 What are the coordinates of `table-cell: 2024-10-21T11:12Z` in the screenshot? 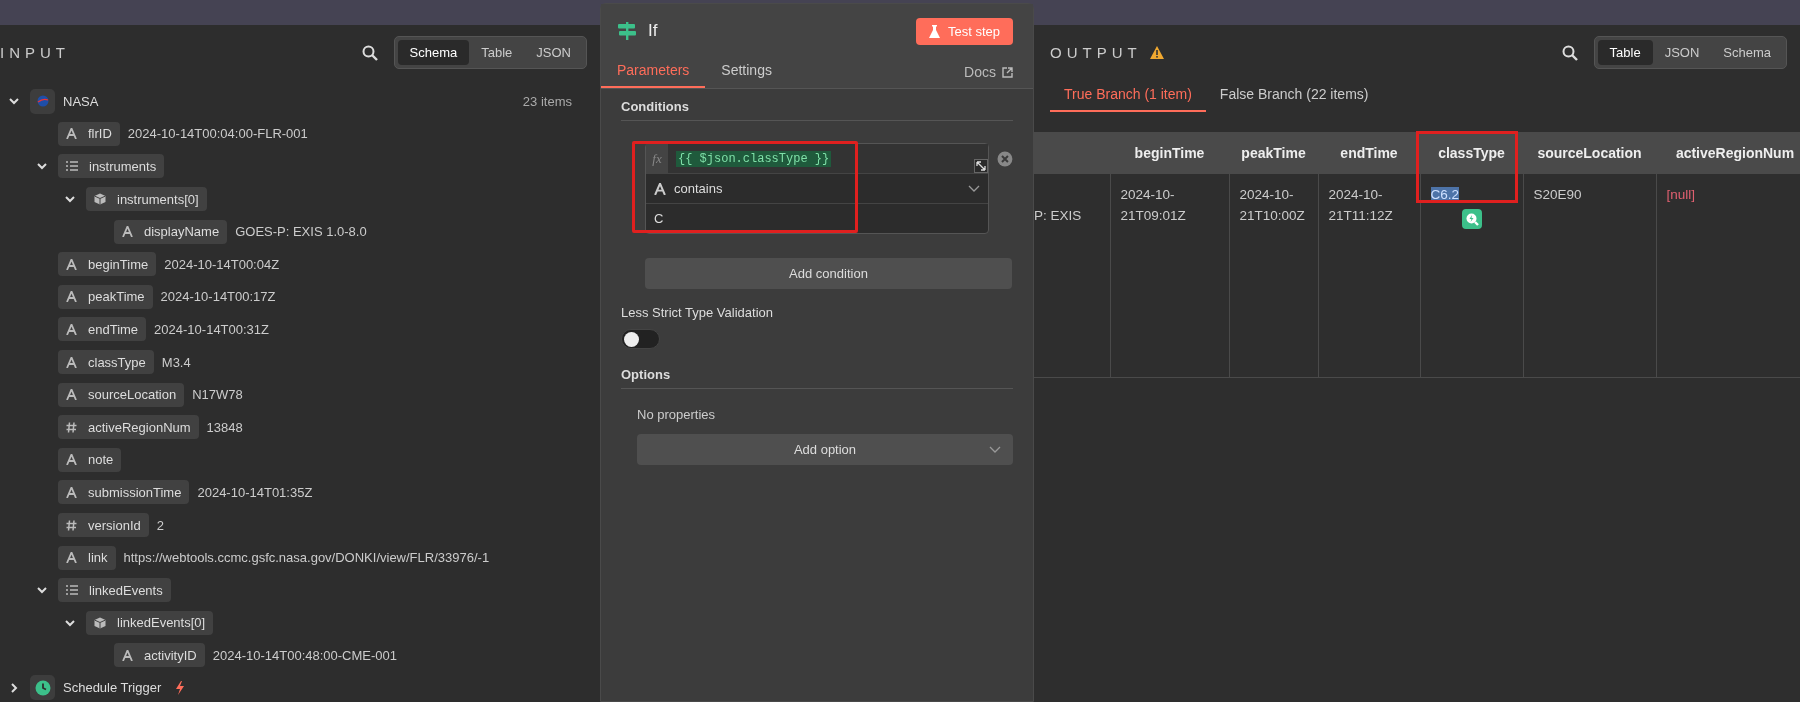 It's located at (1360, 205).